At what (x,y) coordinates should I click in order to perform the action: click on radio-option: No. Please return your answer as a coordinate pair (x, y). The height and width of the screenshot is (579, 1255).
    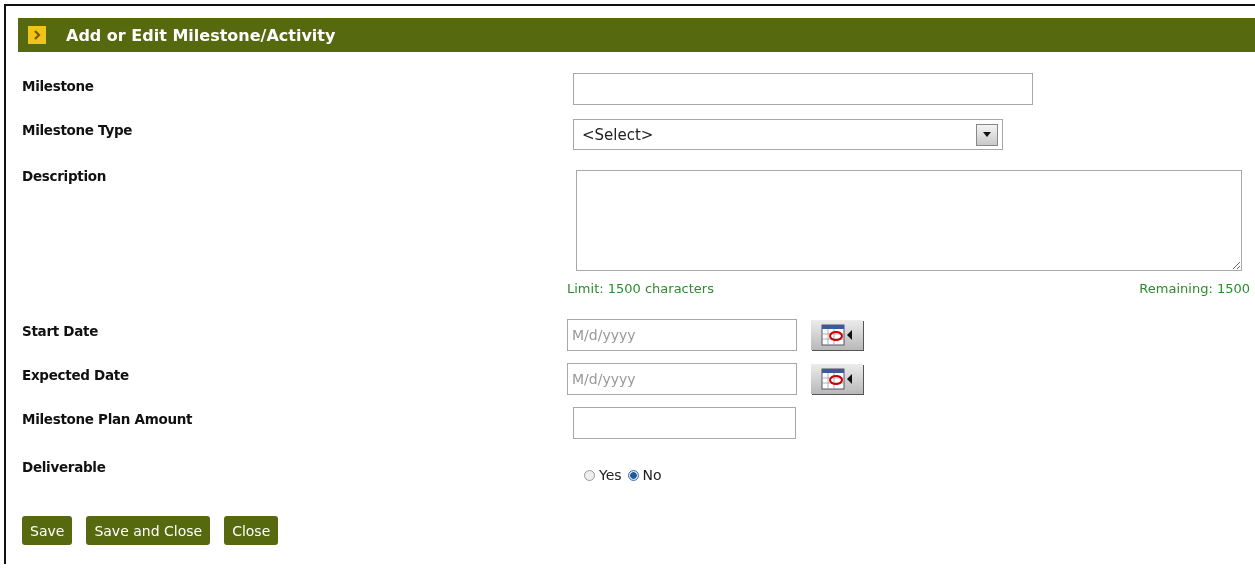
    Looking at the image, I should click on (644, 475).